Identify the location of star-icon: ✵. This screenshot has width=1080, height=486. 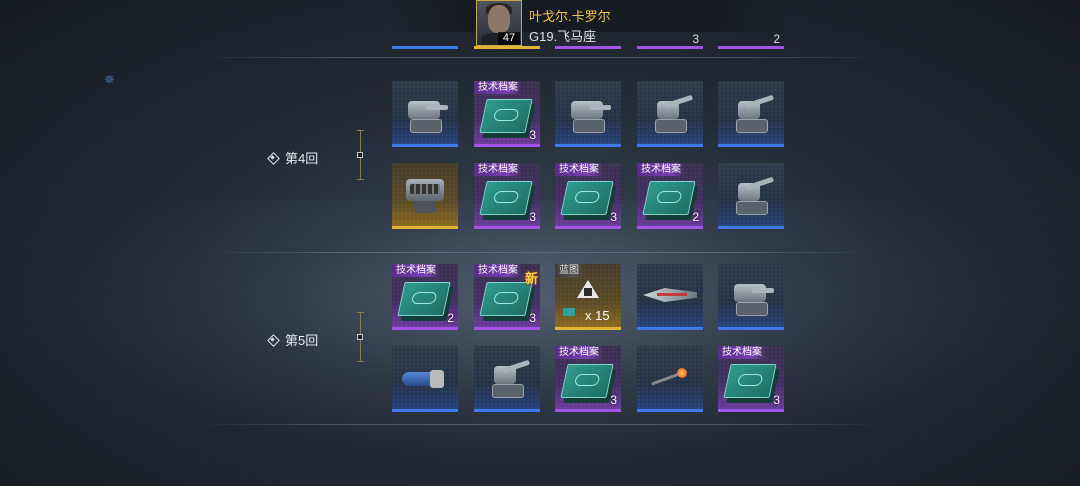
(109, 79).